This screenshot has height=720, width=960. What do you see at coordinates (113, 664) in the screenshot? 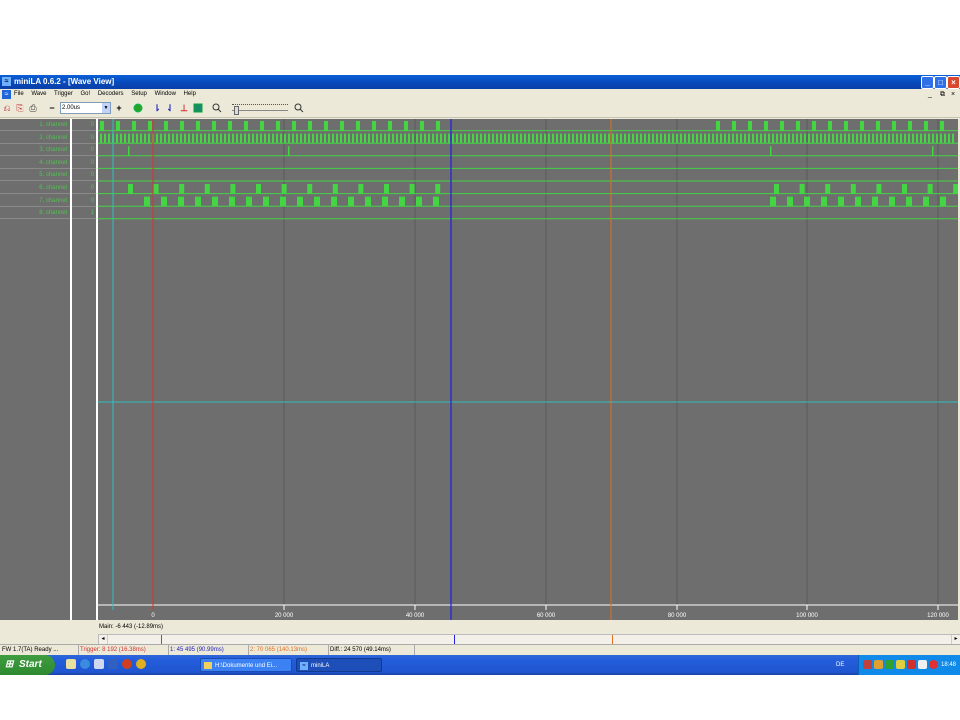
I see `app-icon` at bounding box center [113, 664].